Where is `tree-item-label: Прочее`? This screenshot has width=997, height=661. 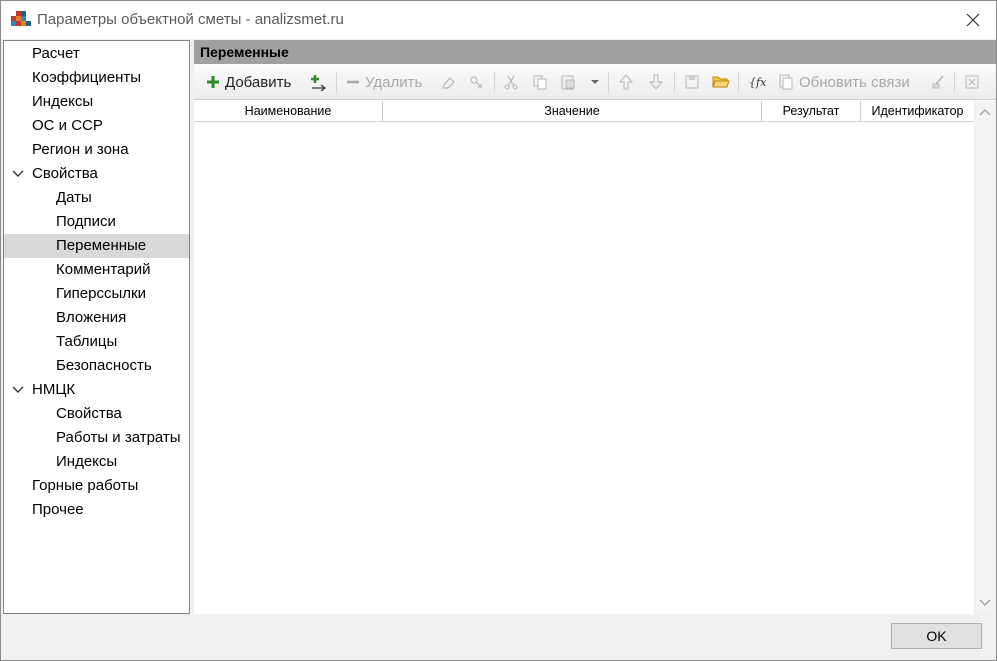
tree-item-label: Прочее is located at coordinates (58, 509).